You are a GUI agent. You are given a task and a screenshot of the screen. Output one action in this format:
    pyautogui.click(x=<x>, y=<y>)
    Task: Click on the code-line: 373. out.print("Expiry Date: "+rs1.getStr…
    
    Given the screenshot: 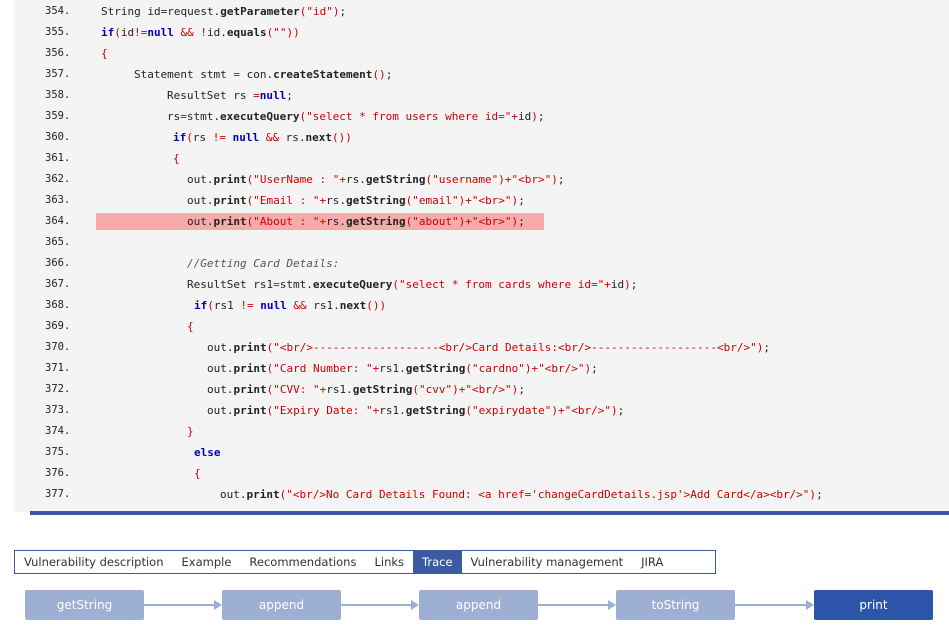 What is the action you would take?
    pyautogui.click(x=481, y=410)
    